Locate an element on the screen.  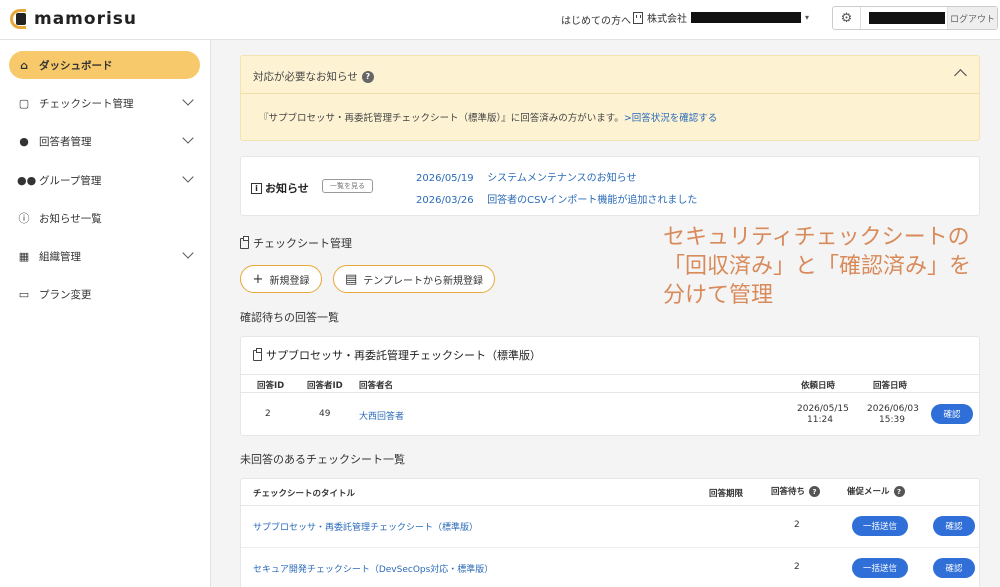
first-time-link: はじめての方へ is located at coordinates (596, 19).